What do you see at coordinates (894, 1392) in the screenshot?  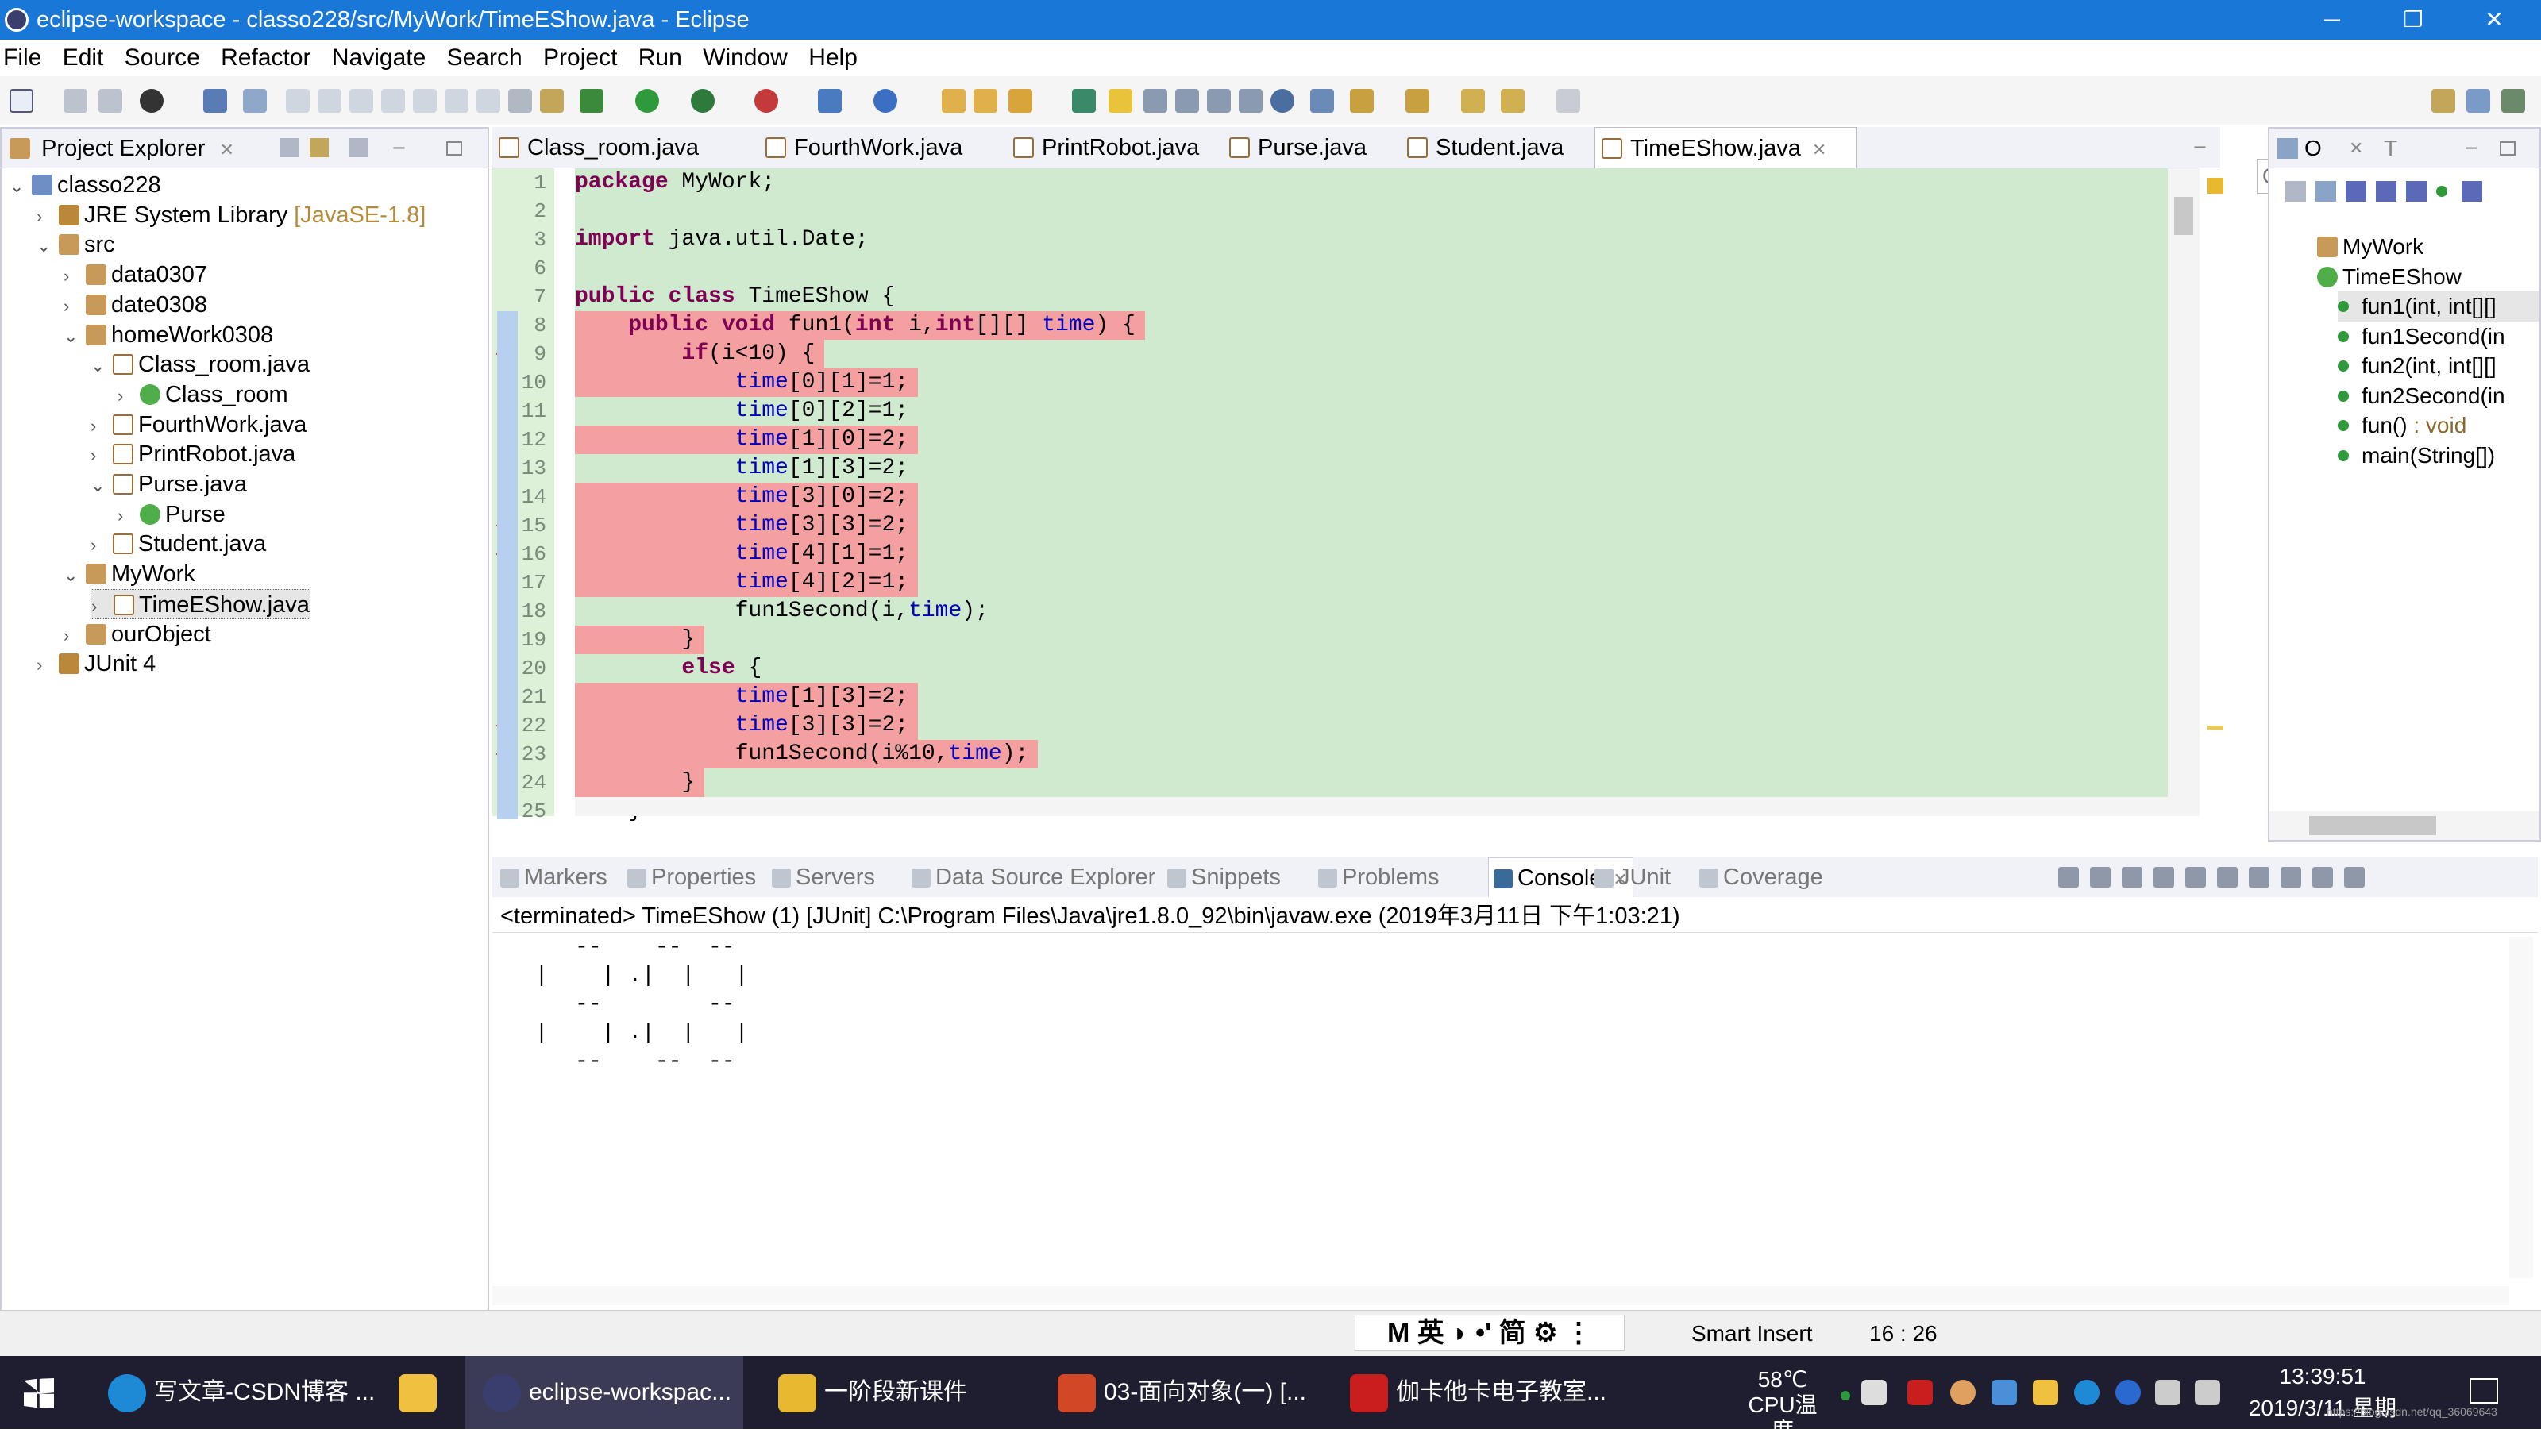 I see `taskbar-explorer: 一阶段新课件` at bounding box center [894, 1392].